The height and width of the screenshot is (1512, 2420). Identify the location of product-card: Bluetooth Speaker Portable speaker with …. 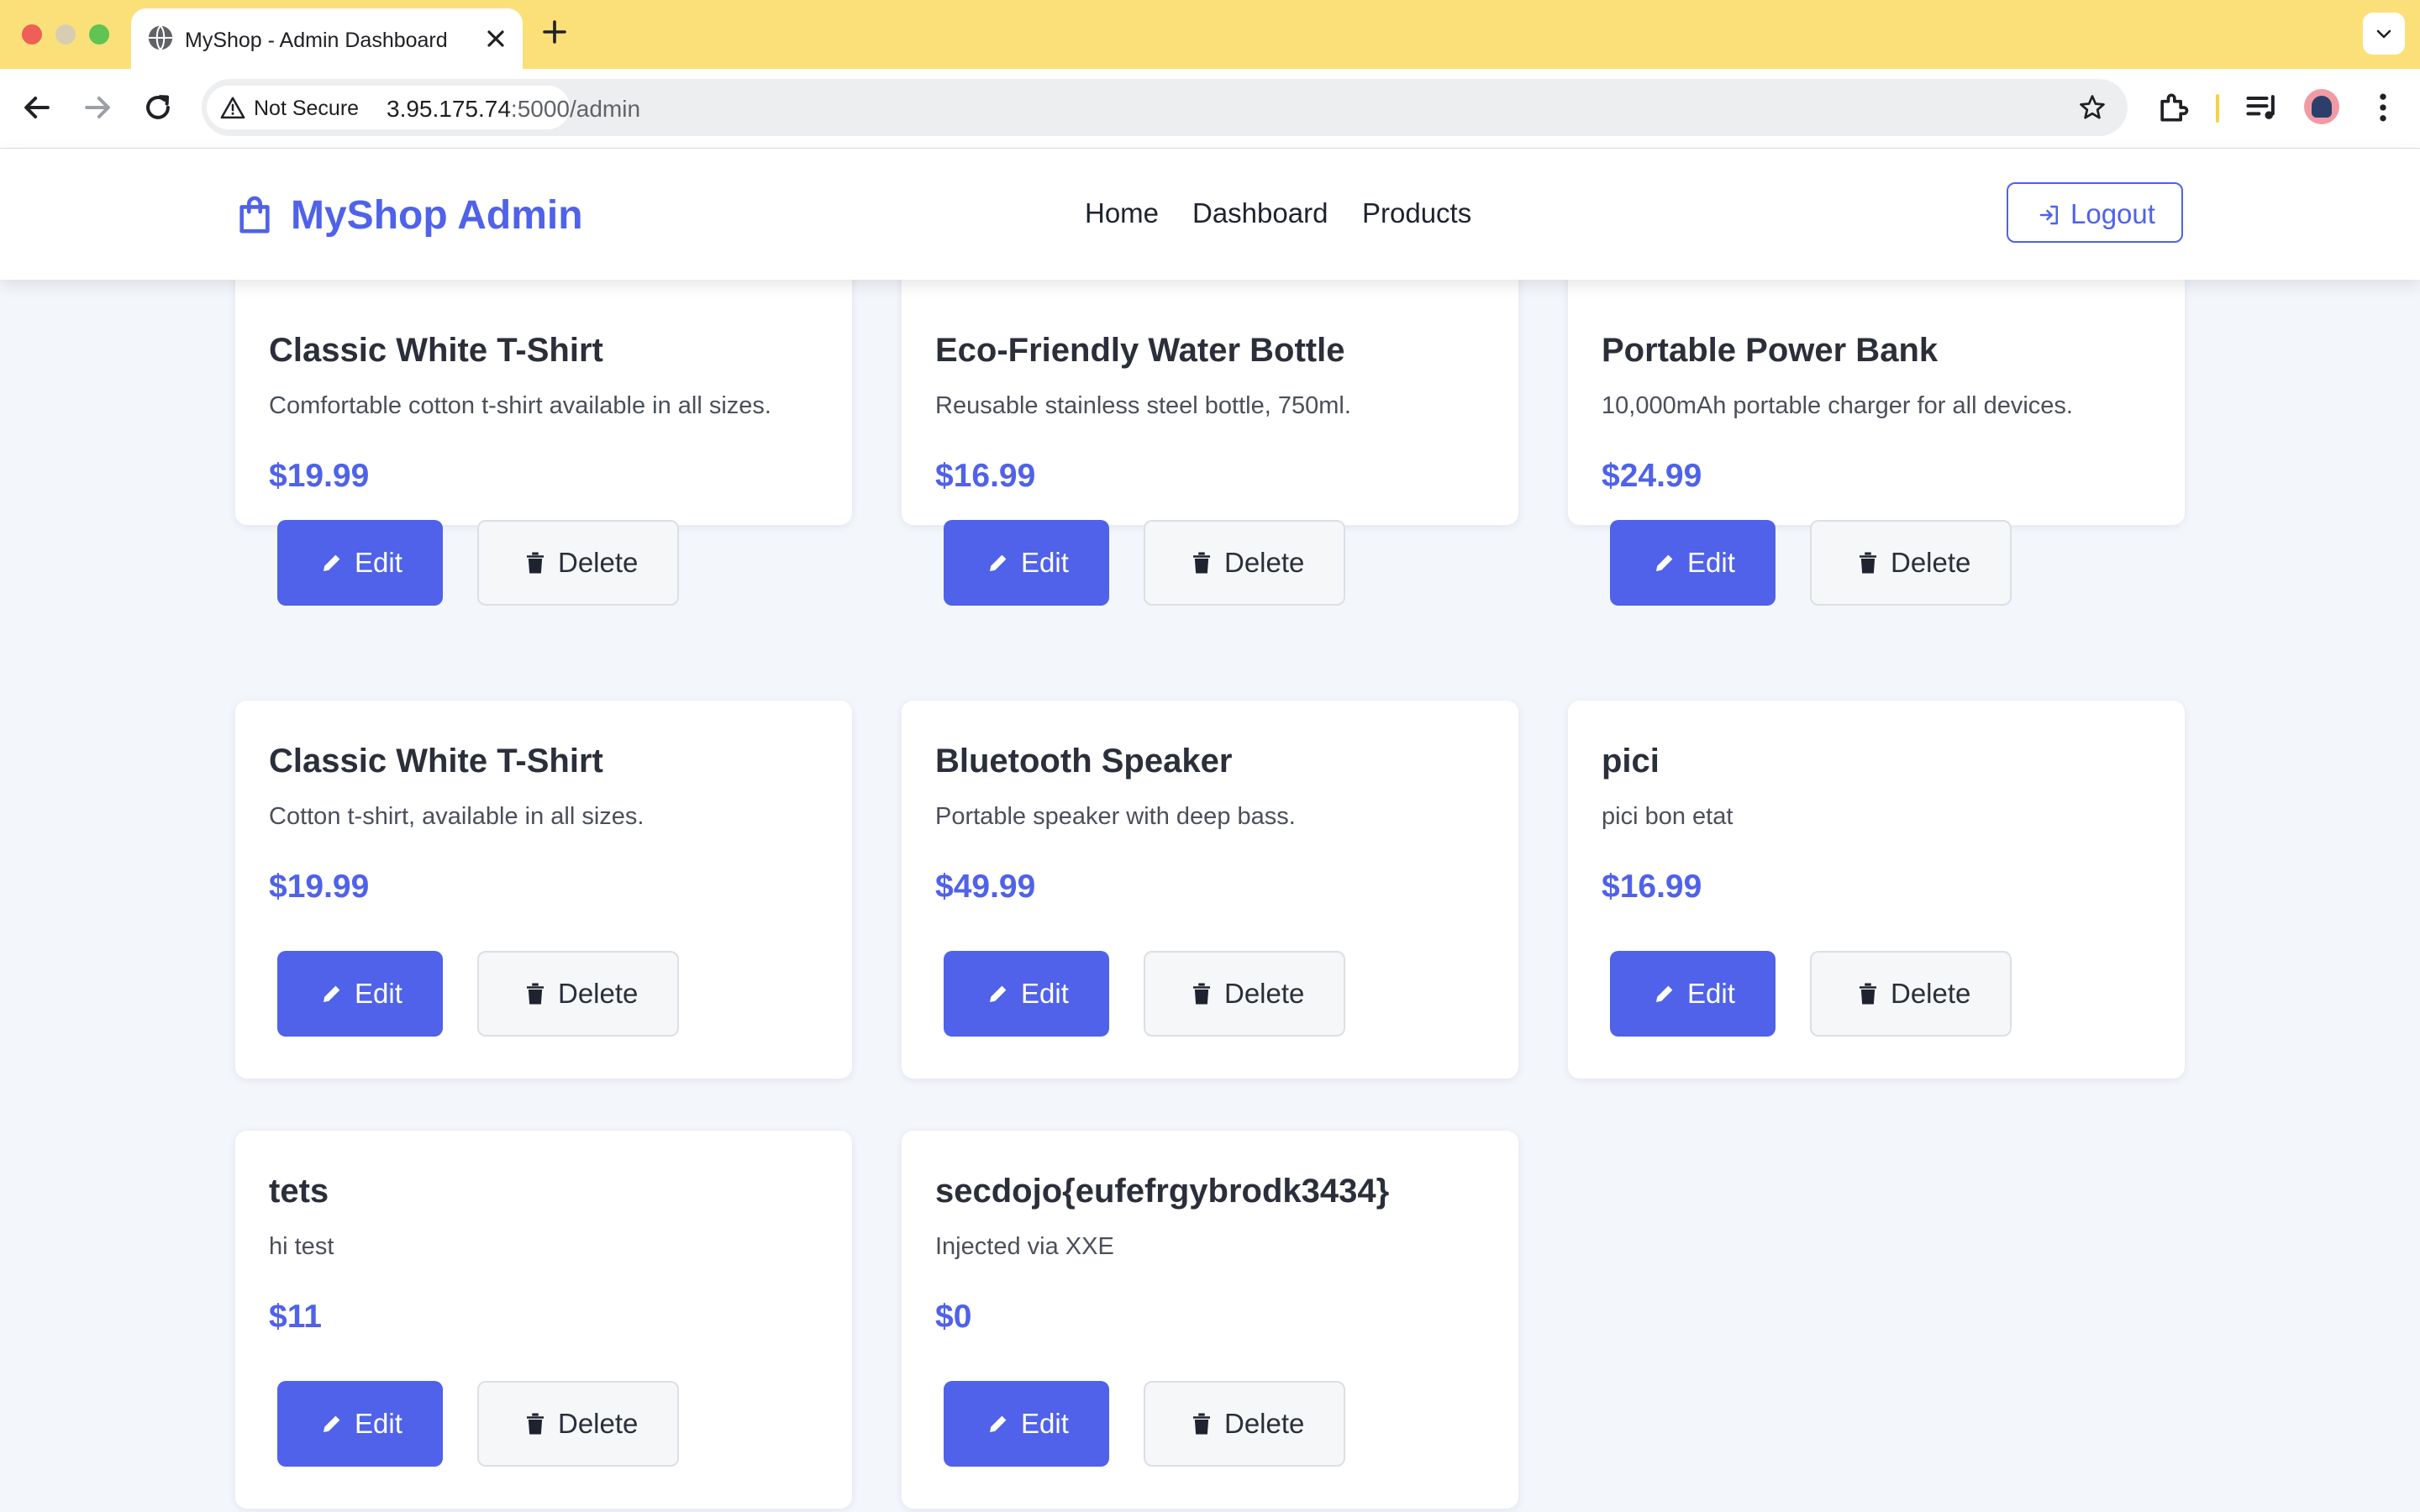
(1210, 890).